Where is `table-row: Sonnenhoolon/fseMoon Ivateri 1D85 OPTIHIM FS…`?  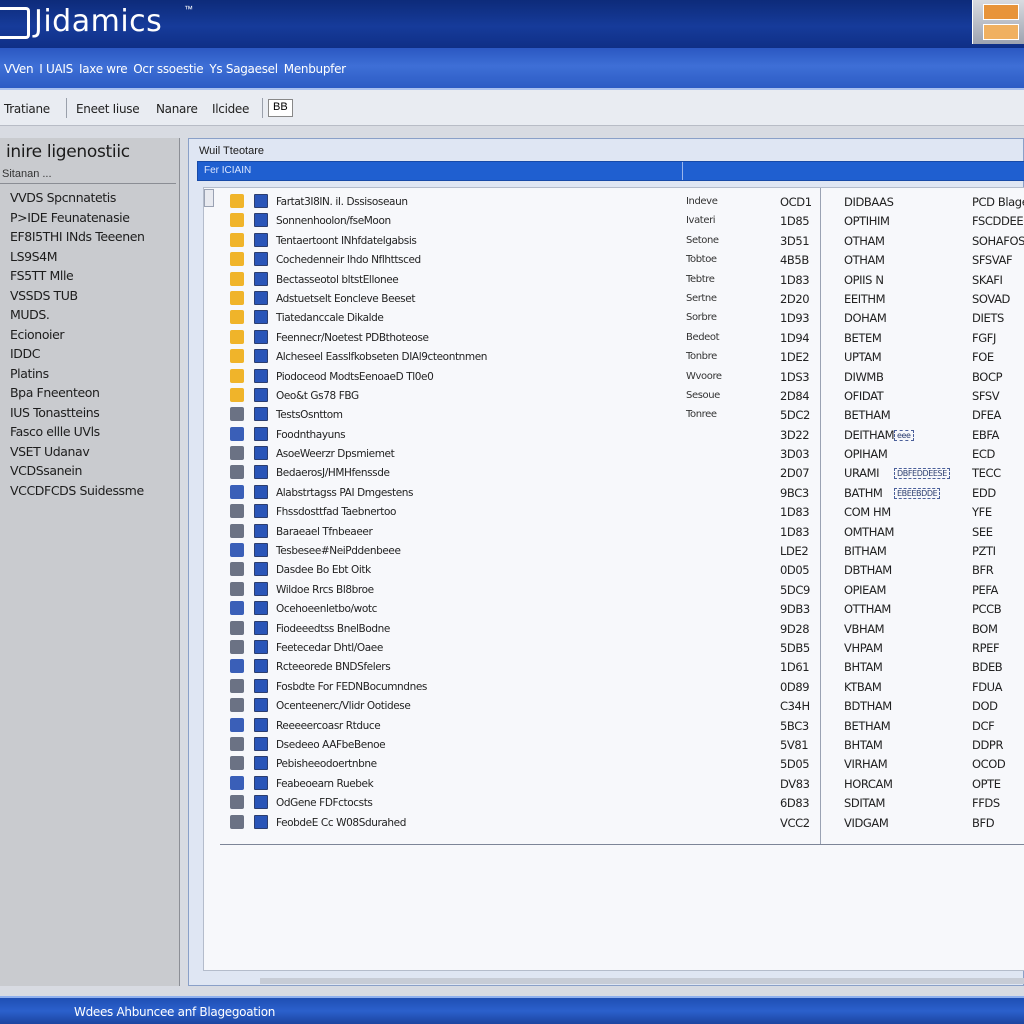 table-row: Sonnenhoolon/fseMoon Ivateri 1D85 OPTIHIM FS… is located at coordinates (614, 220).